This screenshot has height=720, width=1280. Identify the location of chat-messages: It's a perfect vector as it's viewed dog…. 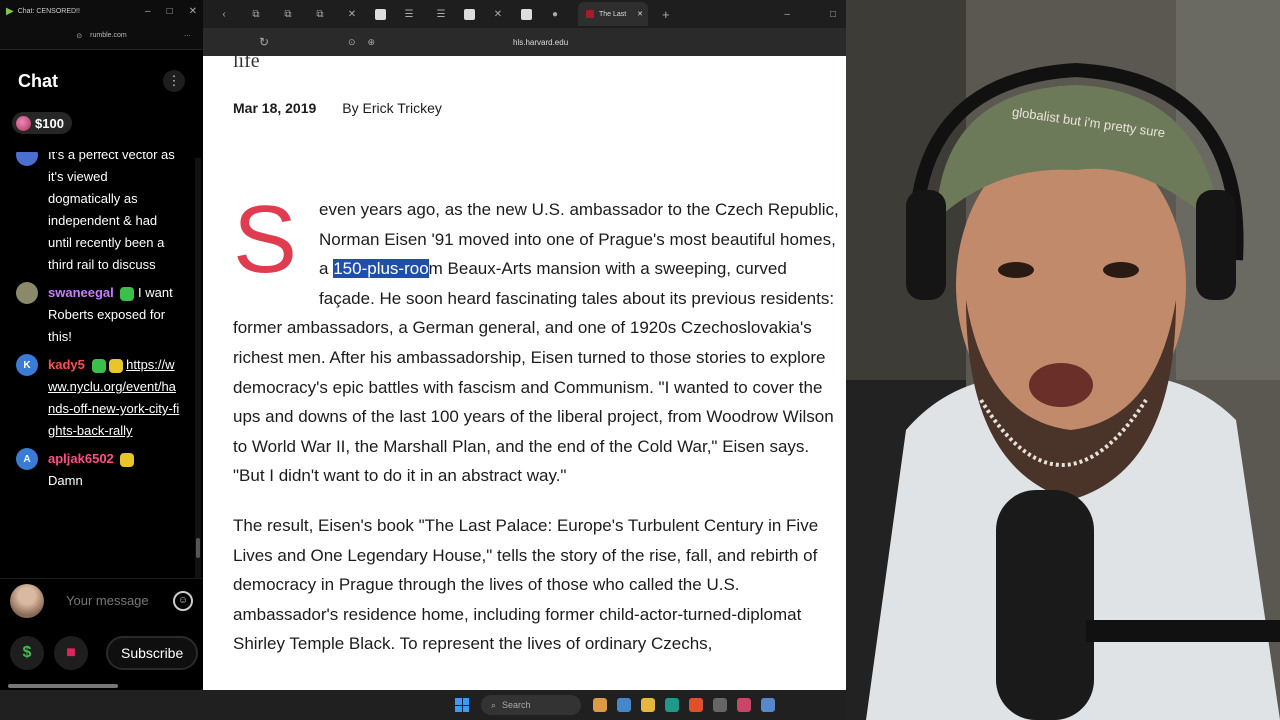
(97, 362).